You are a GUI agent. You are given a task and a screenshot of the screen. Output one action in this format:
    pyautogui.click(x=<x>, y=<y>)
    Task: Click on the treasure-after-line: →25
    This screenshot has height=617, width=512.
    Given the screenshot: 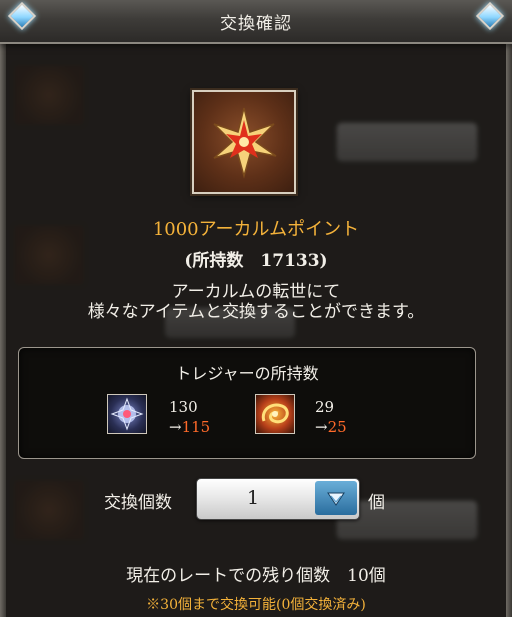 What is the action you would take?
    pyautogui.click(x=331, y=427)
    